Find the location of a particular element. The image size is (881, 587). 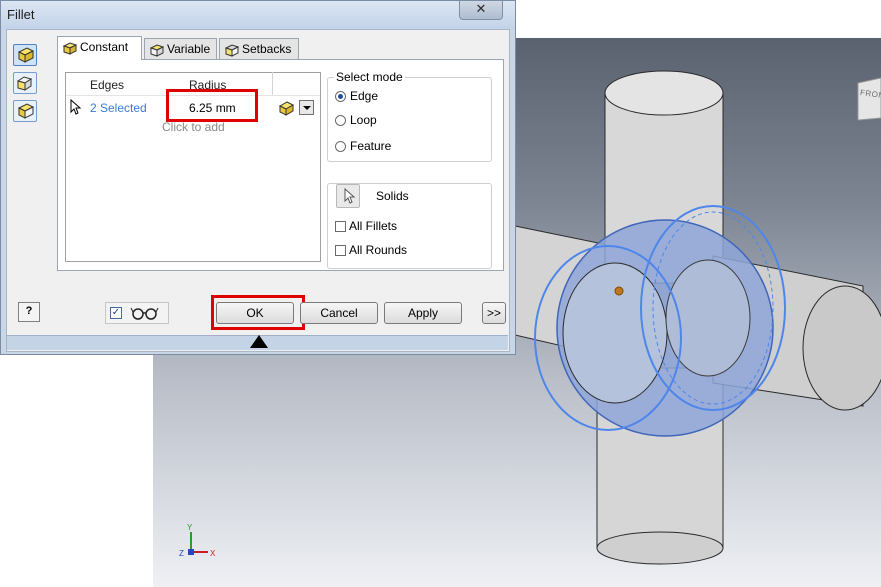

right-arm-cap is located at coordinates (841, 348).